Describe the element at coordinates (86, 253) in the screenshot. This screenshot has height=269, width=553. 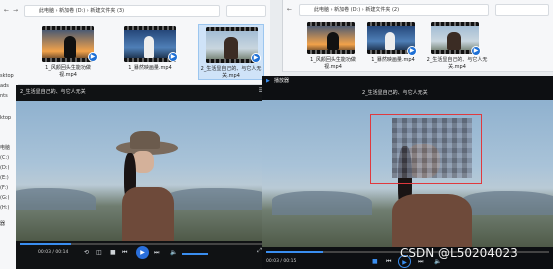
I see `loop-icon: ⟲` at that location.